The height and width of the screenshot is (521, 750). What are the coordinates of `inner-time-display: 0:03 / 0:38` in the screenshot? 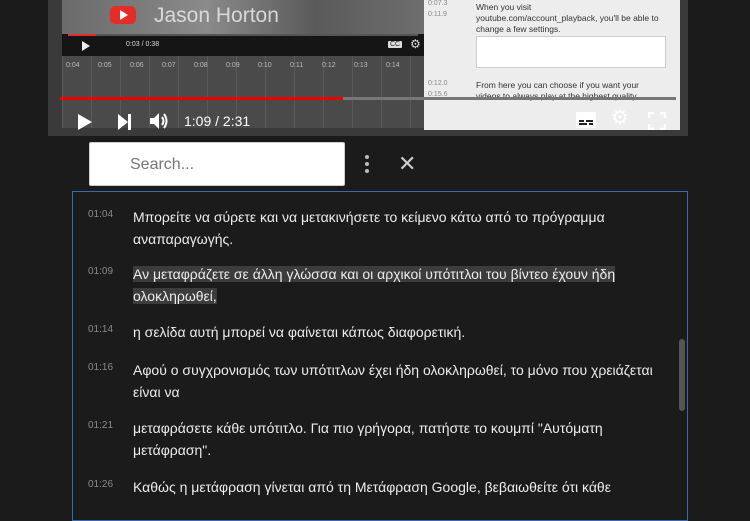 It's located at (143, 44).